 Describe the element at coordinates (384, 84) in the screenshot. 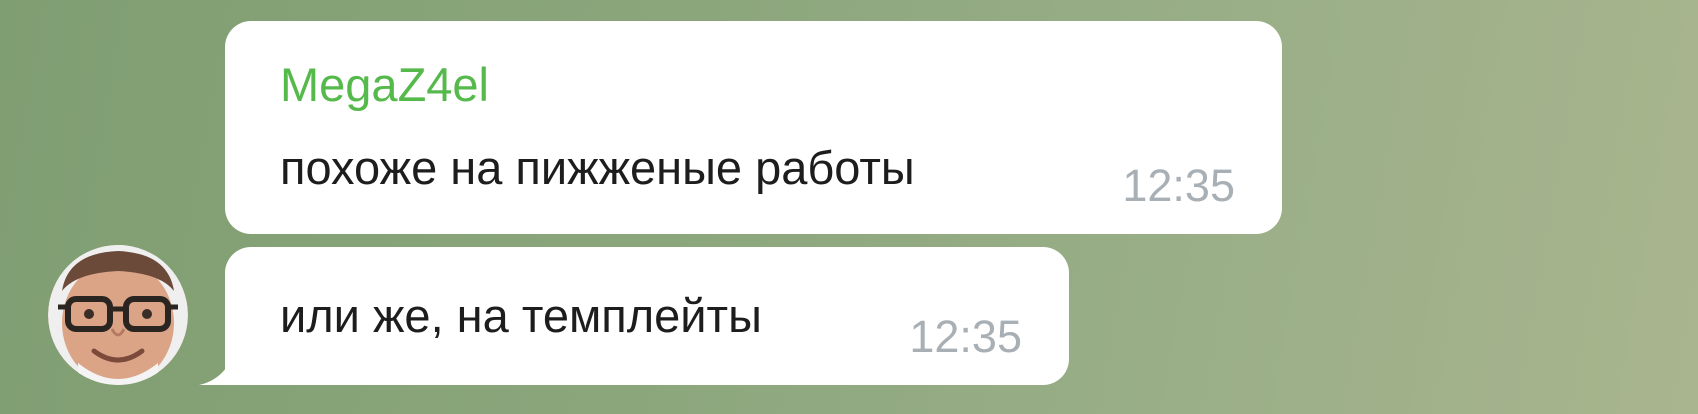

I see `sender-name: MegaZ4el` at that location.